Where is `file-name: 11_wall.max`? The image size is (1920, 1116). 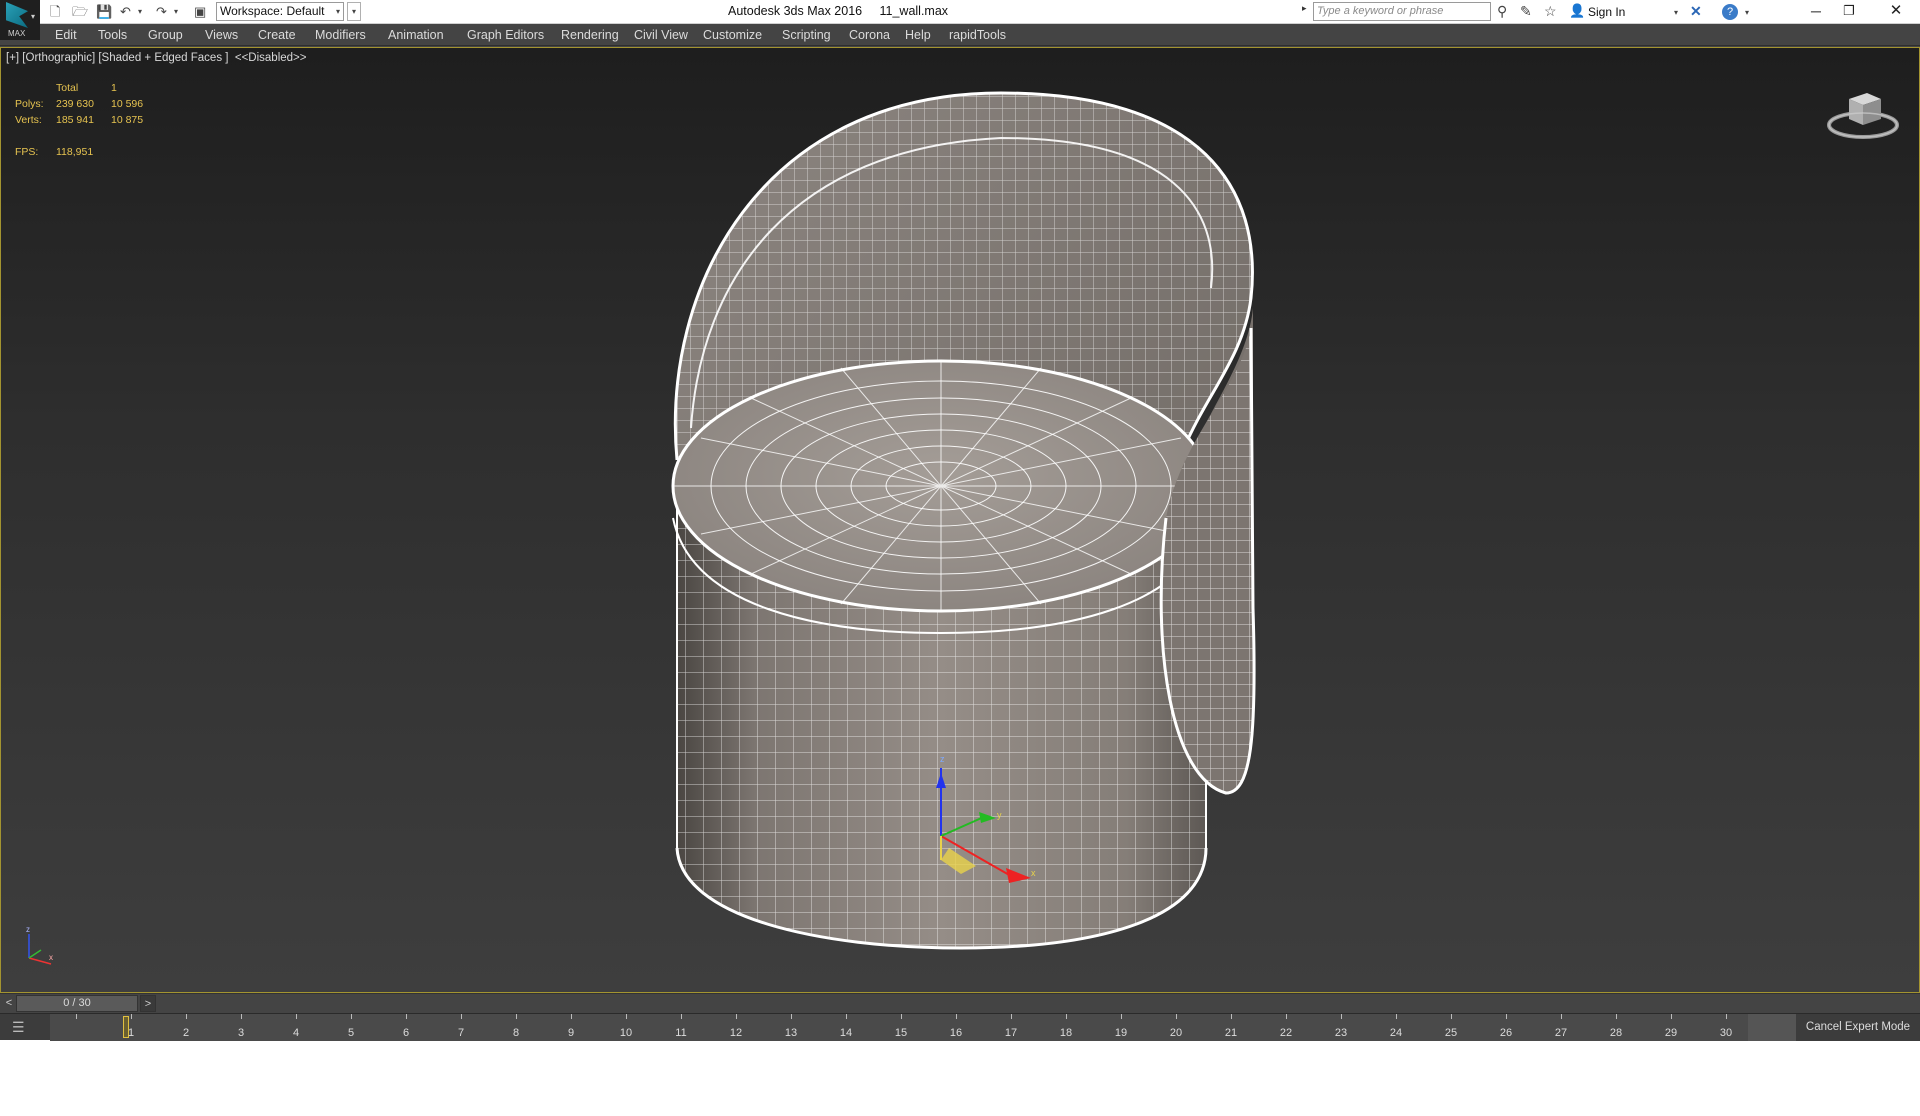
file-name: 11_wall.max is located at coordinates (914, 11).